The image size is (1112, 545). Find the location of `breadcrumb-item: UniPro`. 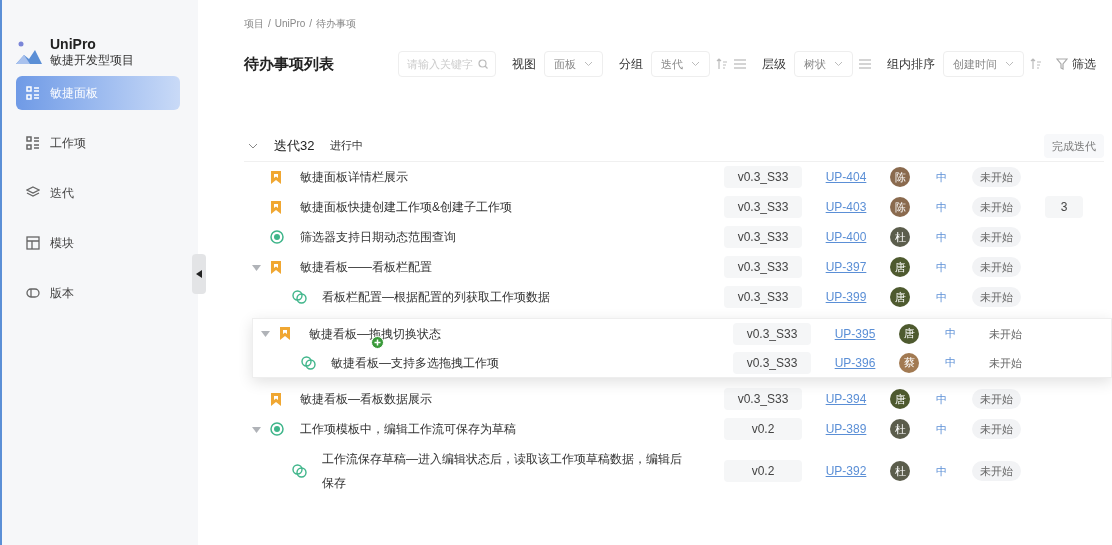

breadcrumb-item: UniPro is located at coordinates (290, 23).